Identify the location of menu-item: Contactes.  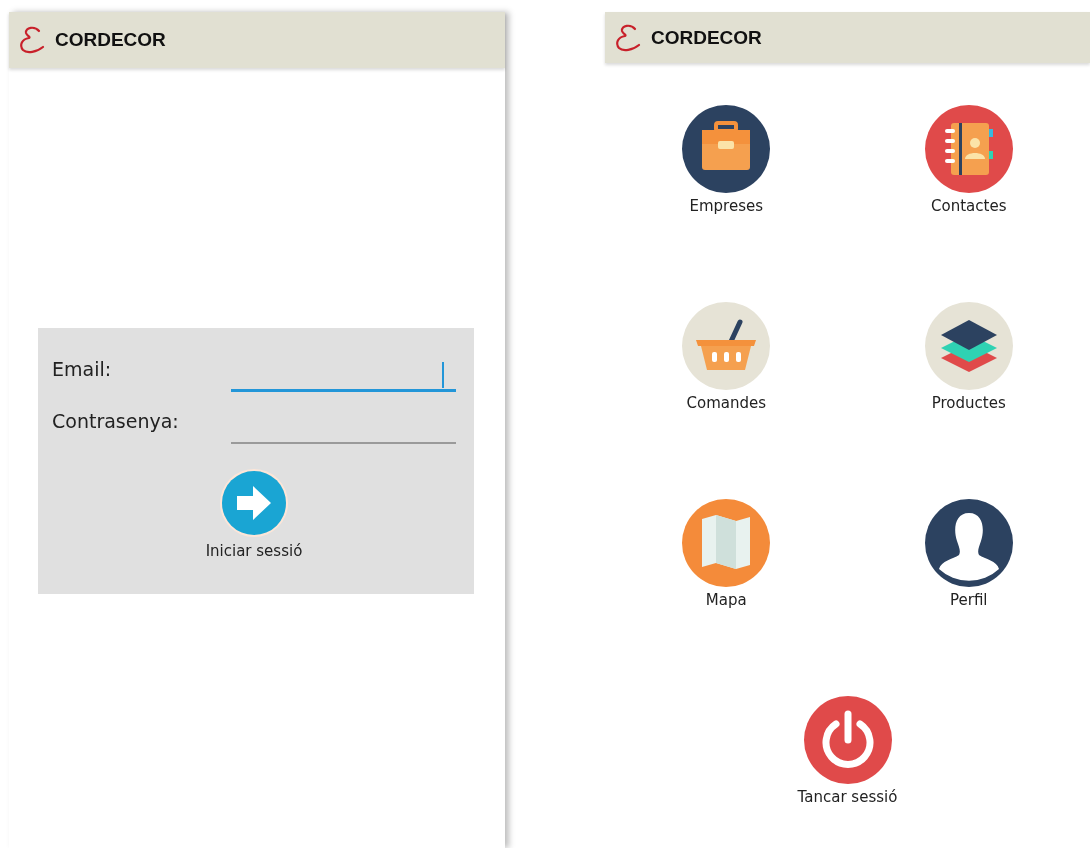
(968, 181).